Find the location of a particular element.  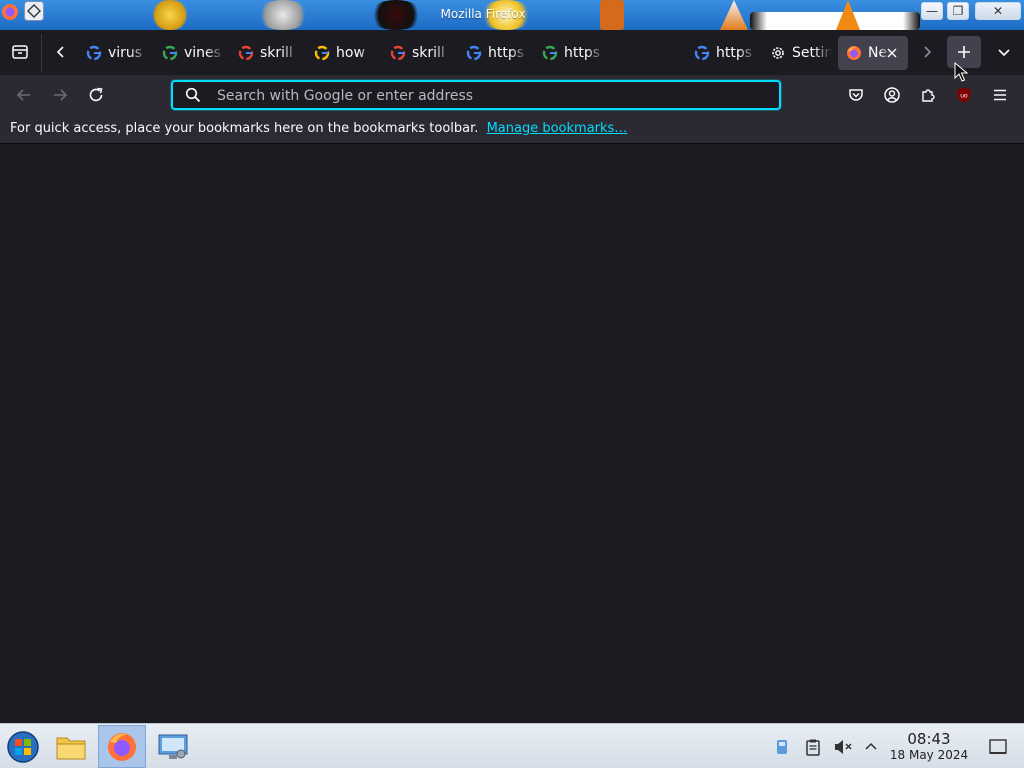

url-input is located at coordinates (492, 96).